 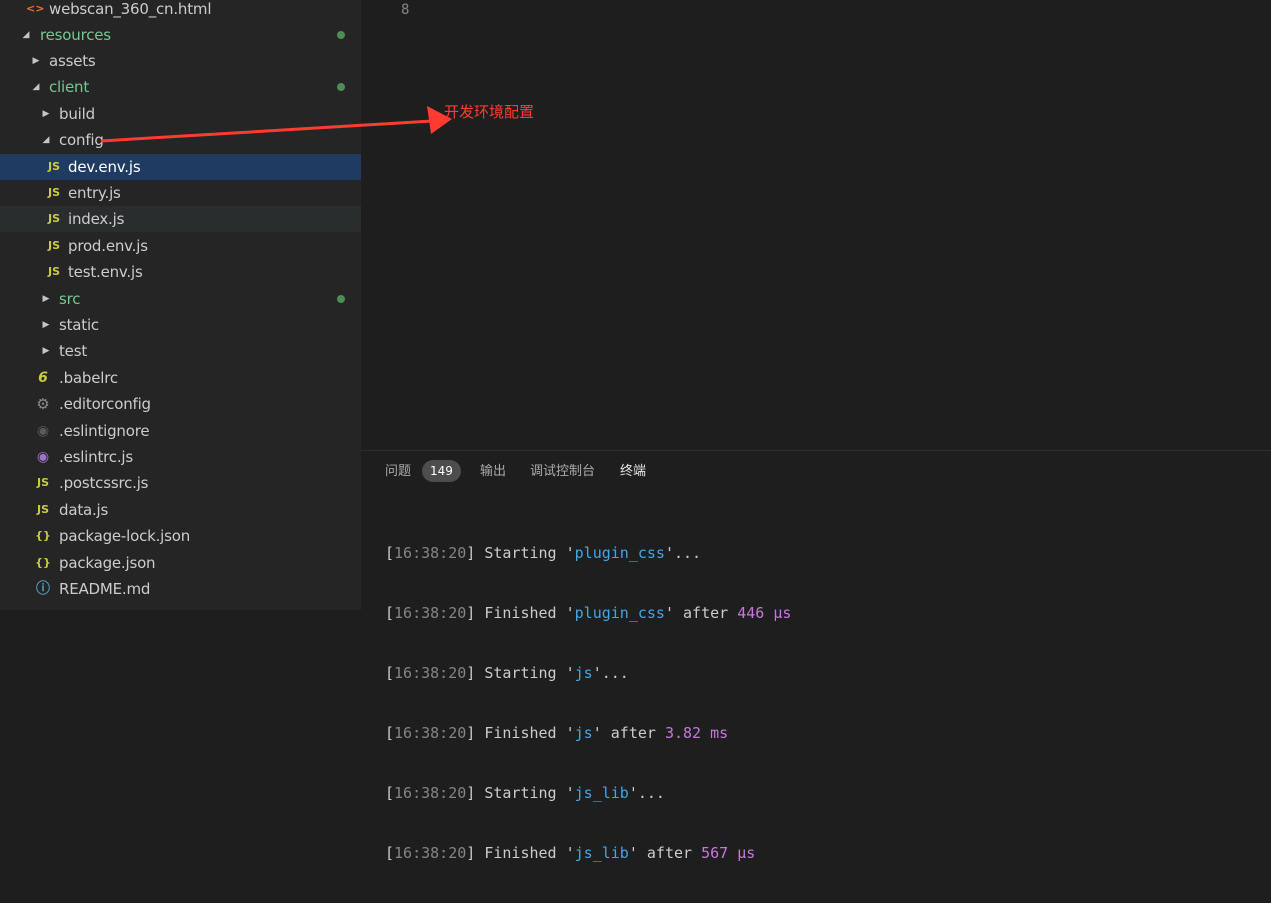 What do you see at coordinates (180, 299) in the screenshot?
I see `tree-folder-src: ▶ src` at bounding box center [180, 299].